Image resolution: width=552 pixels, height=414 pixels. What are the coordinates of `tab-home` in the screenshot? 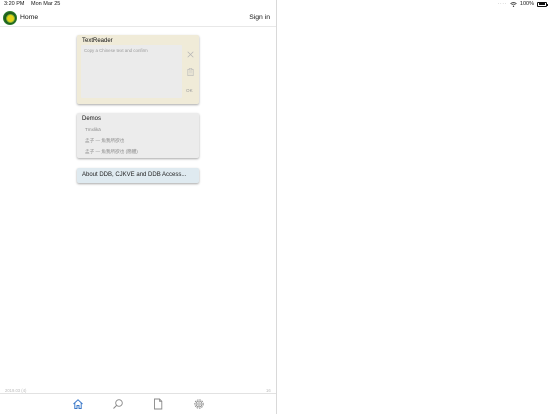 It's located at (78, 404).